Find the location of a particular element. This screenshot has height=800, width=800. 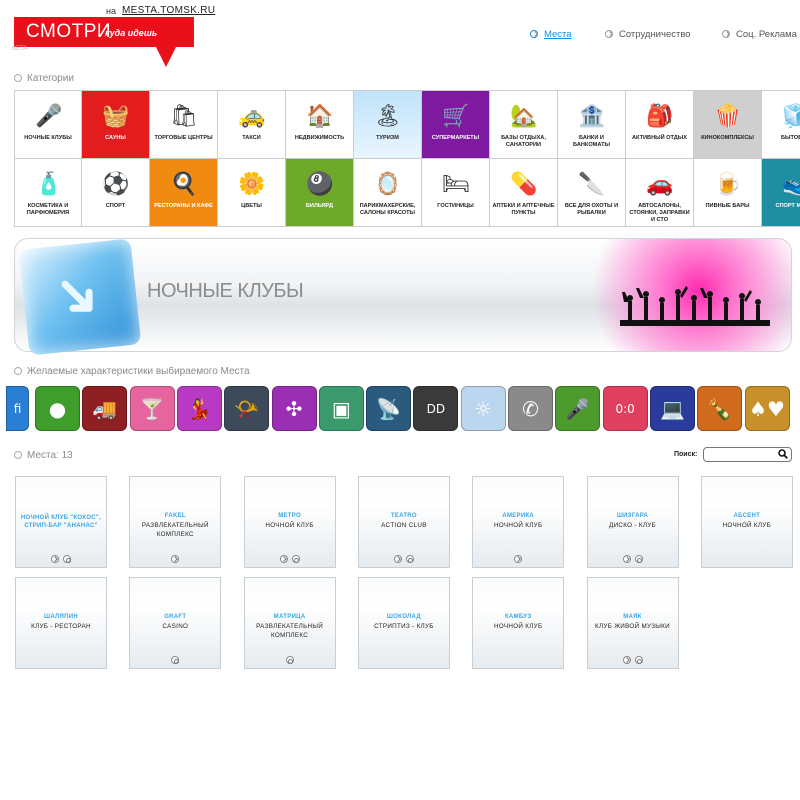

category-tile: 🔪 Все для охоты и рыбалки is located at coordinates (592, 193).